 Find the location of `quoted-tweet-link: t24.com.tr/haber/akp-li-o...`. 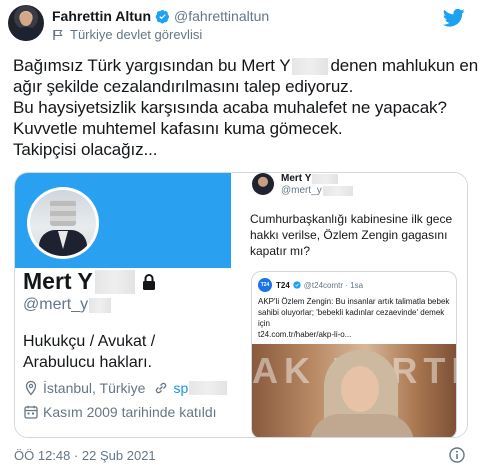

quoted-tweet-link: t24.com.tr/haber/akp-li-o... is located at coordinates (305, 334).